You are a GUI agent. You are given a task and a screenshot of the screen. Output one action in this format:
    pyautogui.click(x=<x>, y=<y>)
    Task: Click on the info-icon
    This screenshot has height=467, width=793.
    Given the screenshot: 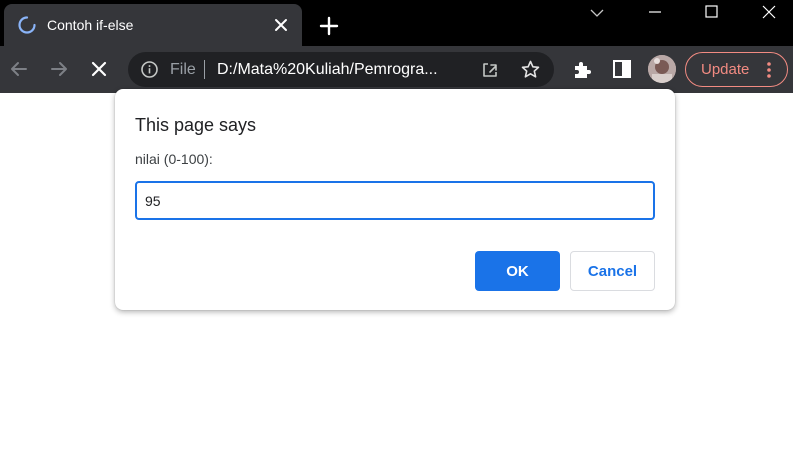 What is the action you would take?
    pyautogui.click(x=149, y=69)
    